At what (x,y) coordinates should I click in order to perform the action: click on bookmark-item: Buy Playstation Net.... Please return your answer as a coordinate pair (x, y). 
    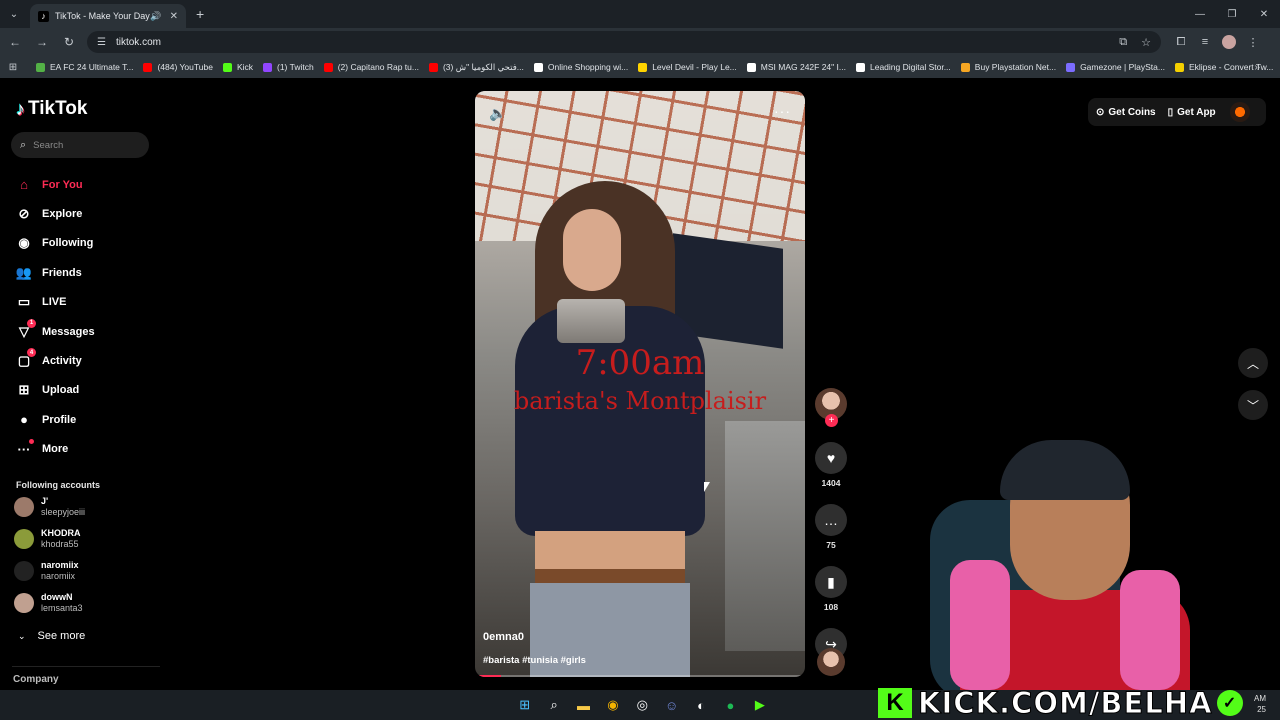
    Looking at the image, I should click on (1008, 67).